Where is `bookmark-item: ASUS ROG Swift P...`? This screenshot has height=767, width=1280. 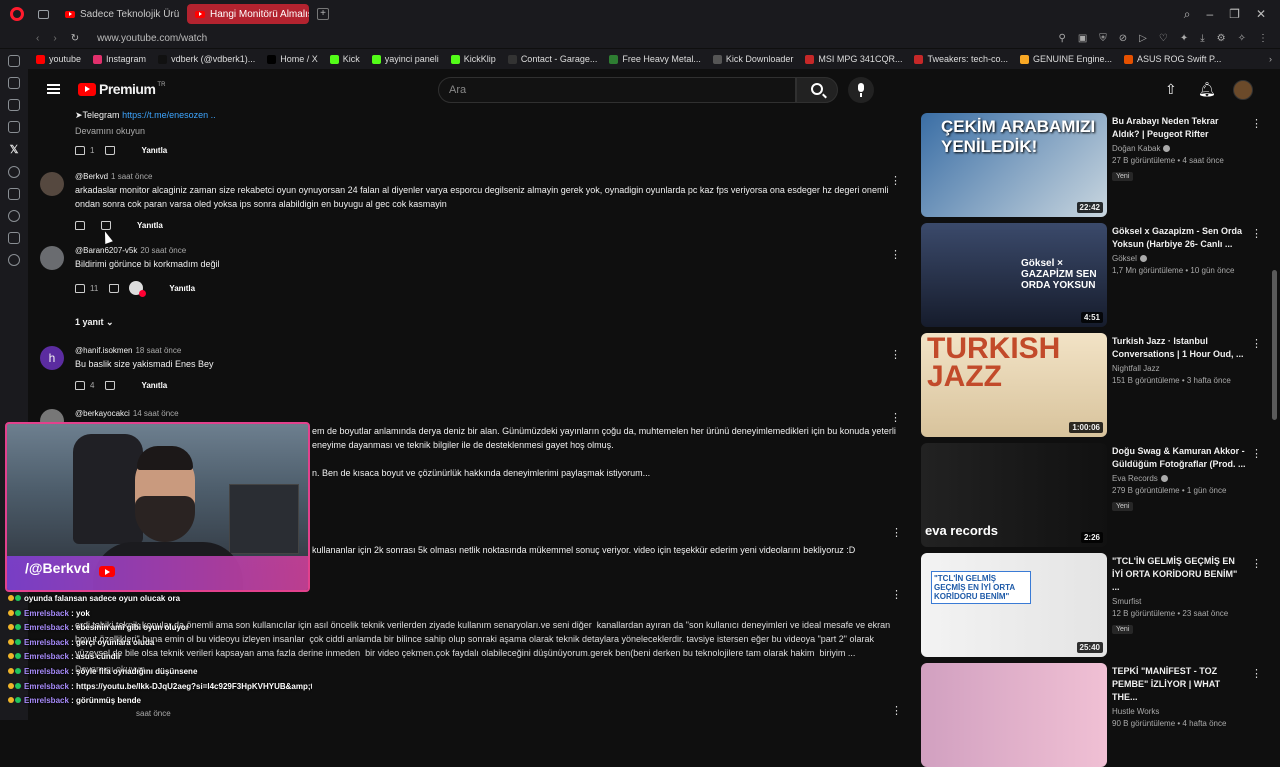 bookmark-item: ASUS ROG Swift P... is located at coordinates (1172, 59).